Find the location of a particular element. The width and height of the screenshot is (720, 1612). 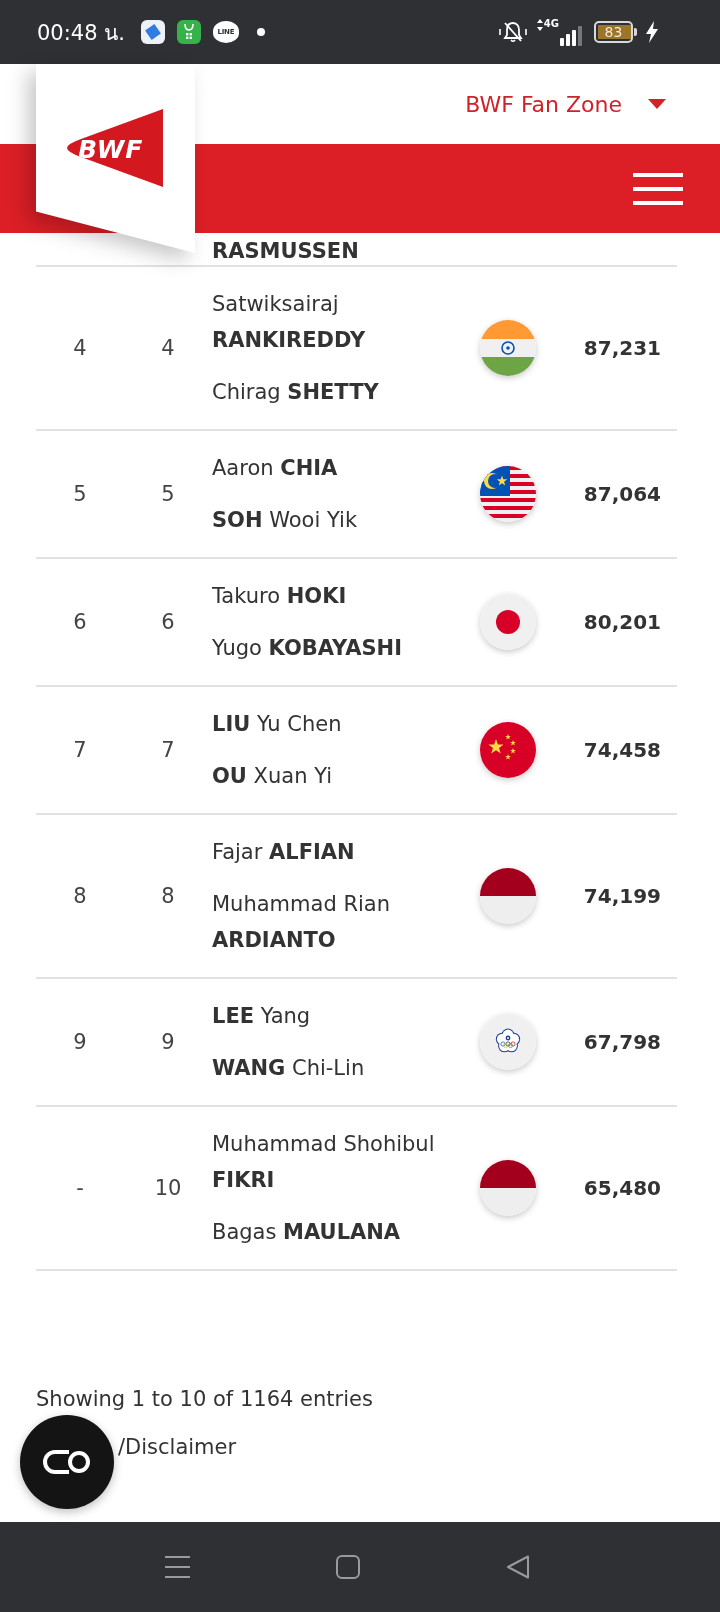

player-name: SOH Wooi Yik is located at coordinates (285, 520).